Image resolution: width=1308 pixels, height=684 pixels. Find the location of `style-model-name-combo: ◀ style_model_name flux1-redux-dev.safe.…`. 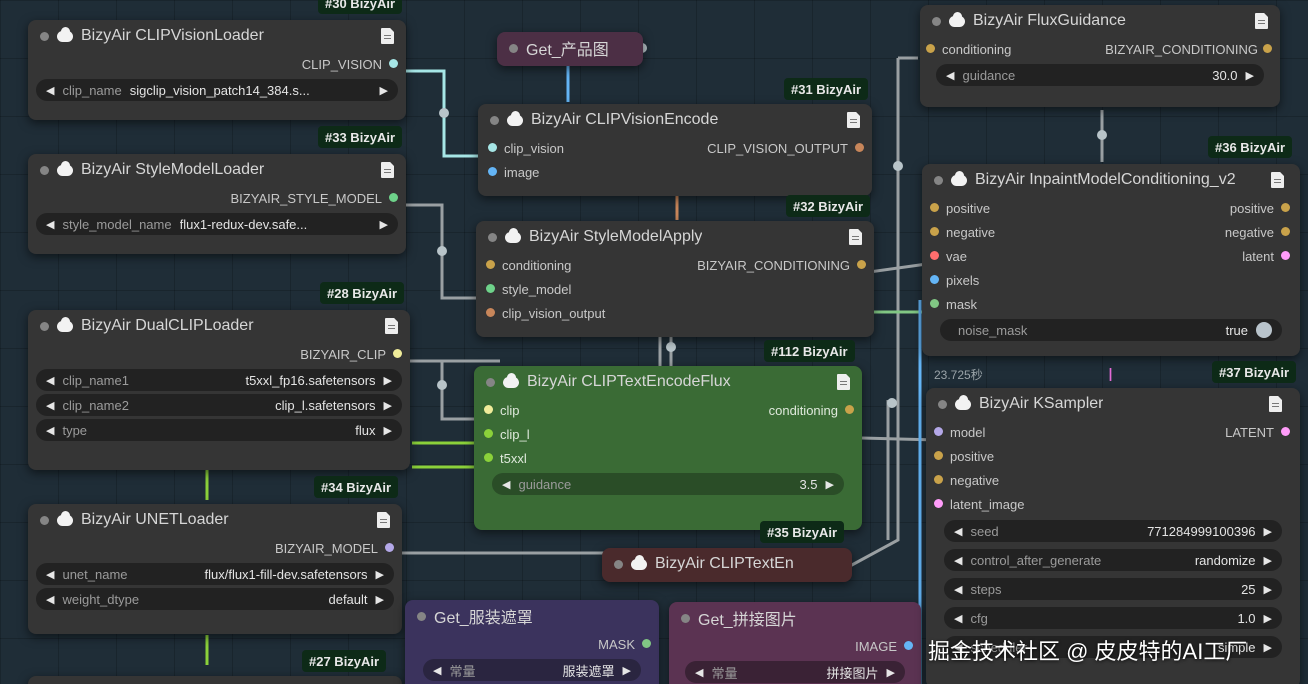

style-model-name-combo: ◀ style_model_name flux1-redux-dev.safe.… is located at coordinates (217, 224).